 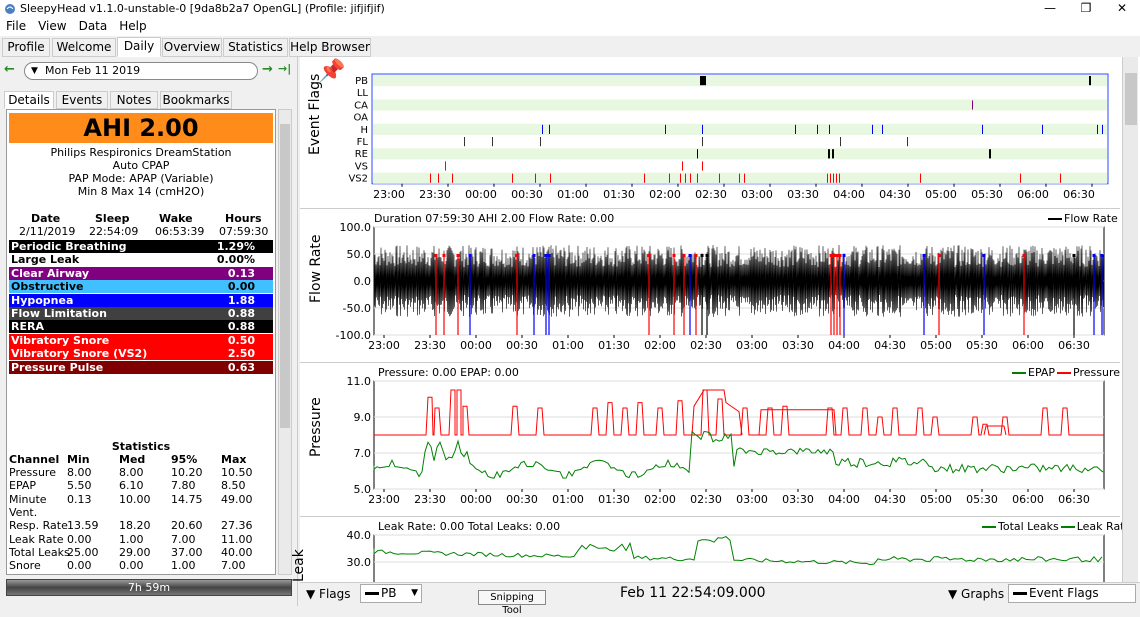 What do you see at coordinates (1072, 593) in the screenshot?
I see `graphs-select: Event Flags` at bounding box center [1072, 593].